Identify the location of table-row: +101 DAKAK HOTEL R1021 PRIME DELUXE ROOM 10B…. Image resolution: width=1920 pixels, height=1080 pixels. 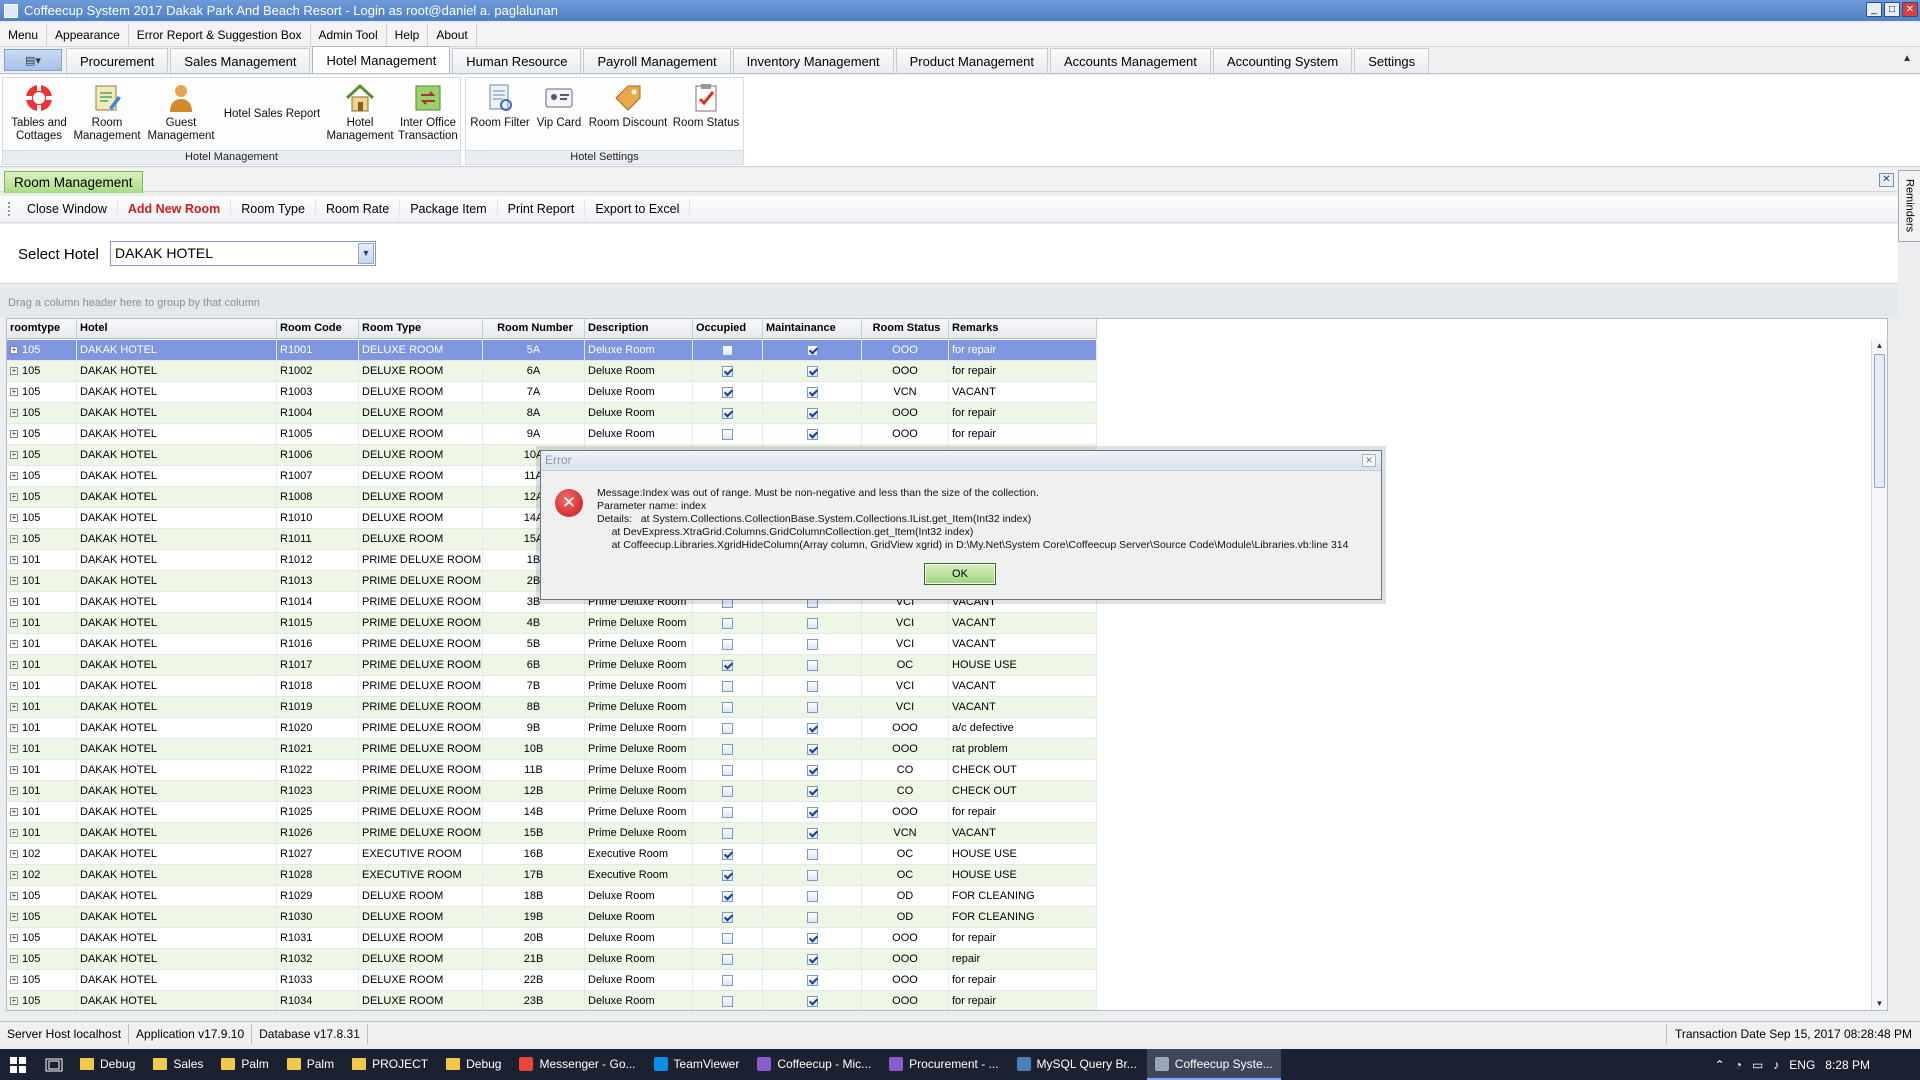
(552, 749).